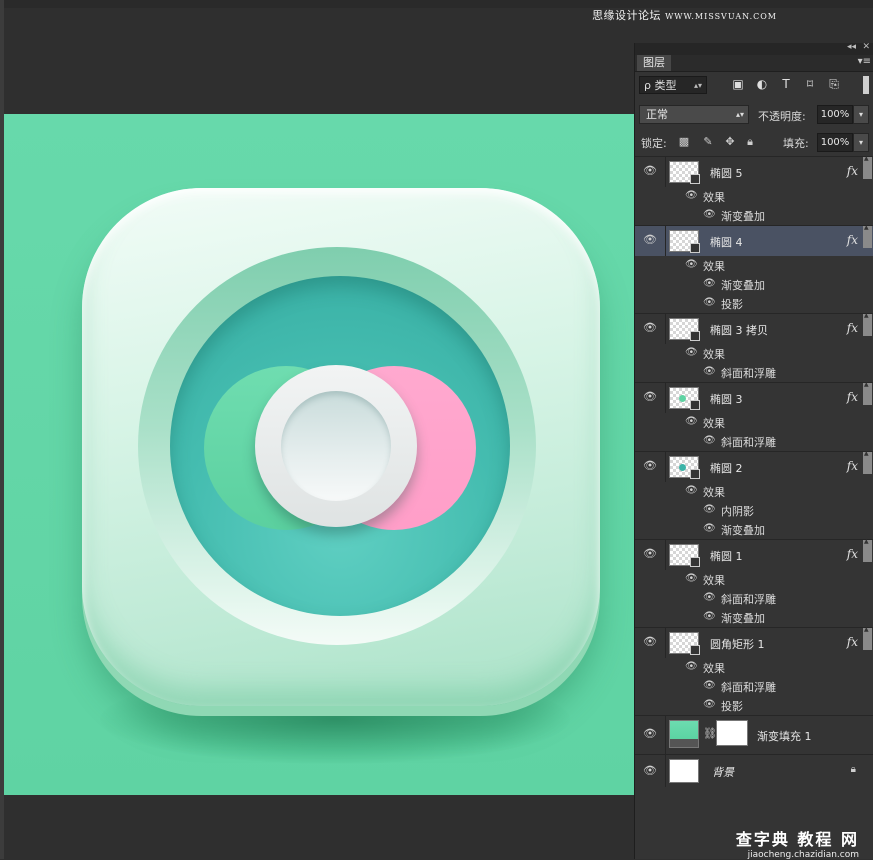 The image size is (873, 860). Describe the element at coordinates (754, 770) in the screenshot. I see `layer-row-background: 👁︎ 背景 🔒︎` at that location.